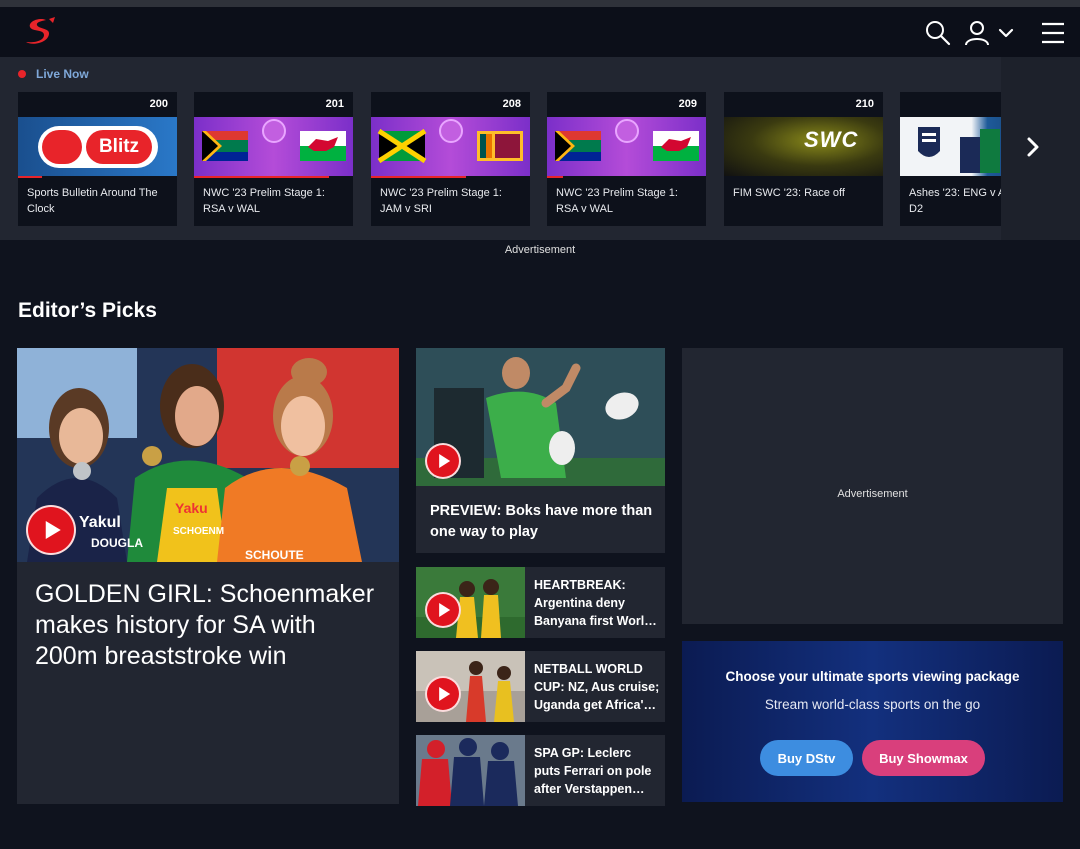 The width and height of the screenshot is (1080, 849). What do you see at coordinates (334, 104) in the screenshot?
I see `channel-number: 201` at bounding box center [334, 104].